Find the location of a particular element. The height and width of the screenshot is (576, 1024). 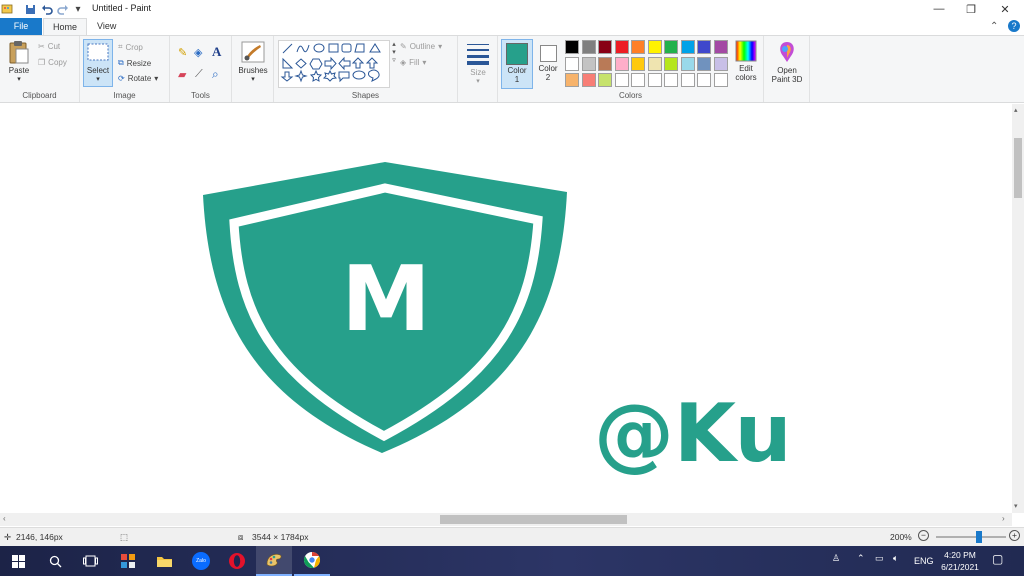

taskbar-app-store is located at coordinates (128, 561).